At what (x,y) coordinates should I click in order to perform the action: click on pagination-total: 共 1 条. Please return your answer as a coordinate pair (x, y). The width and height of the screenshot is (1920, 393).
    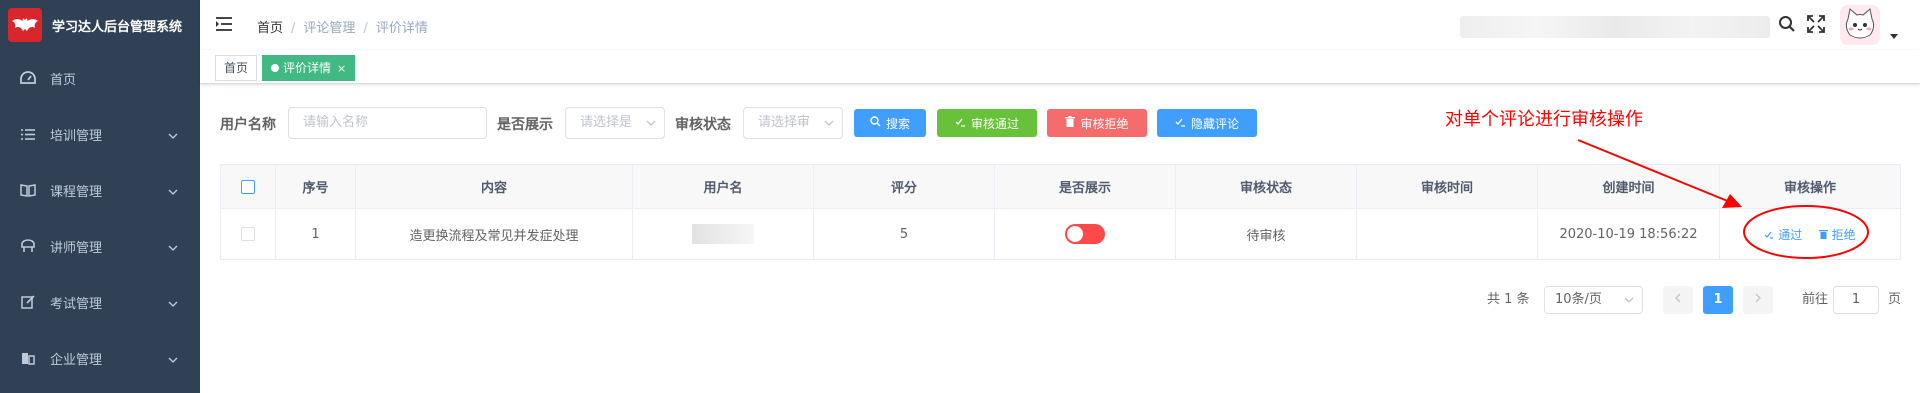
    Looking at the image, I should click on (1508, 299).